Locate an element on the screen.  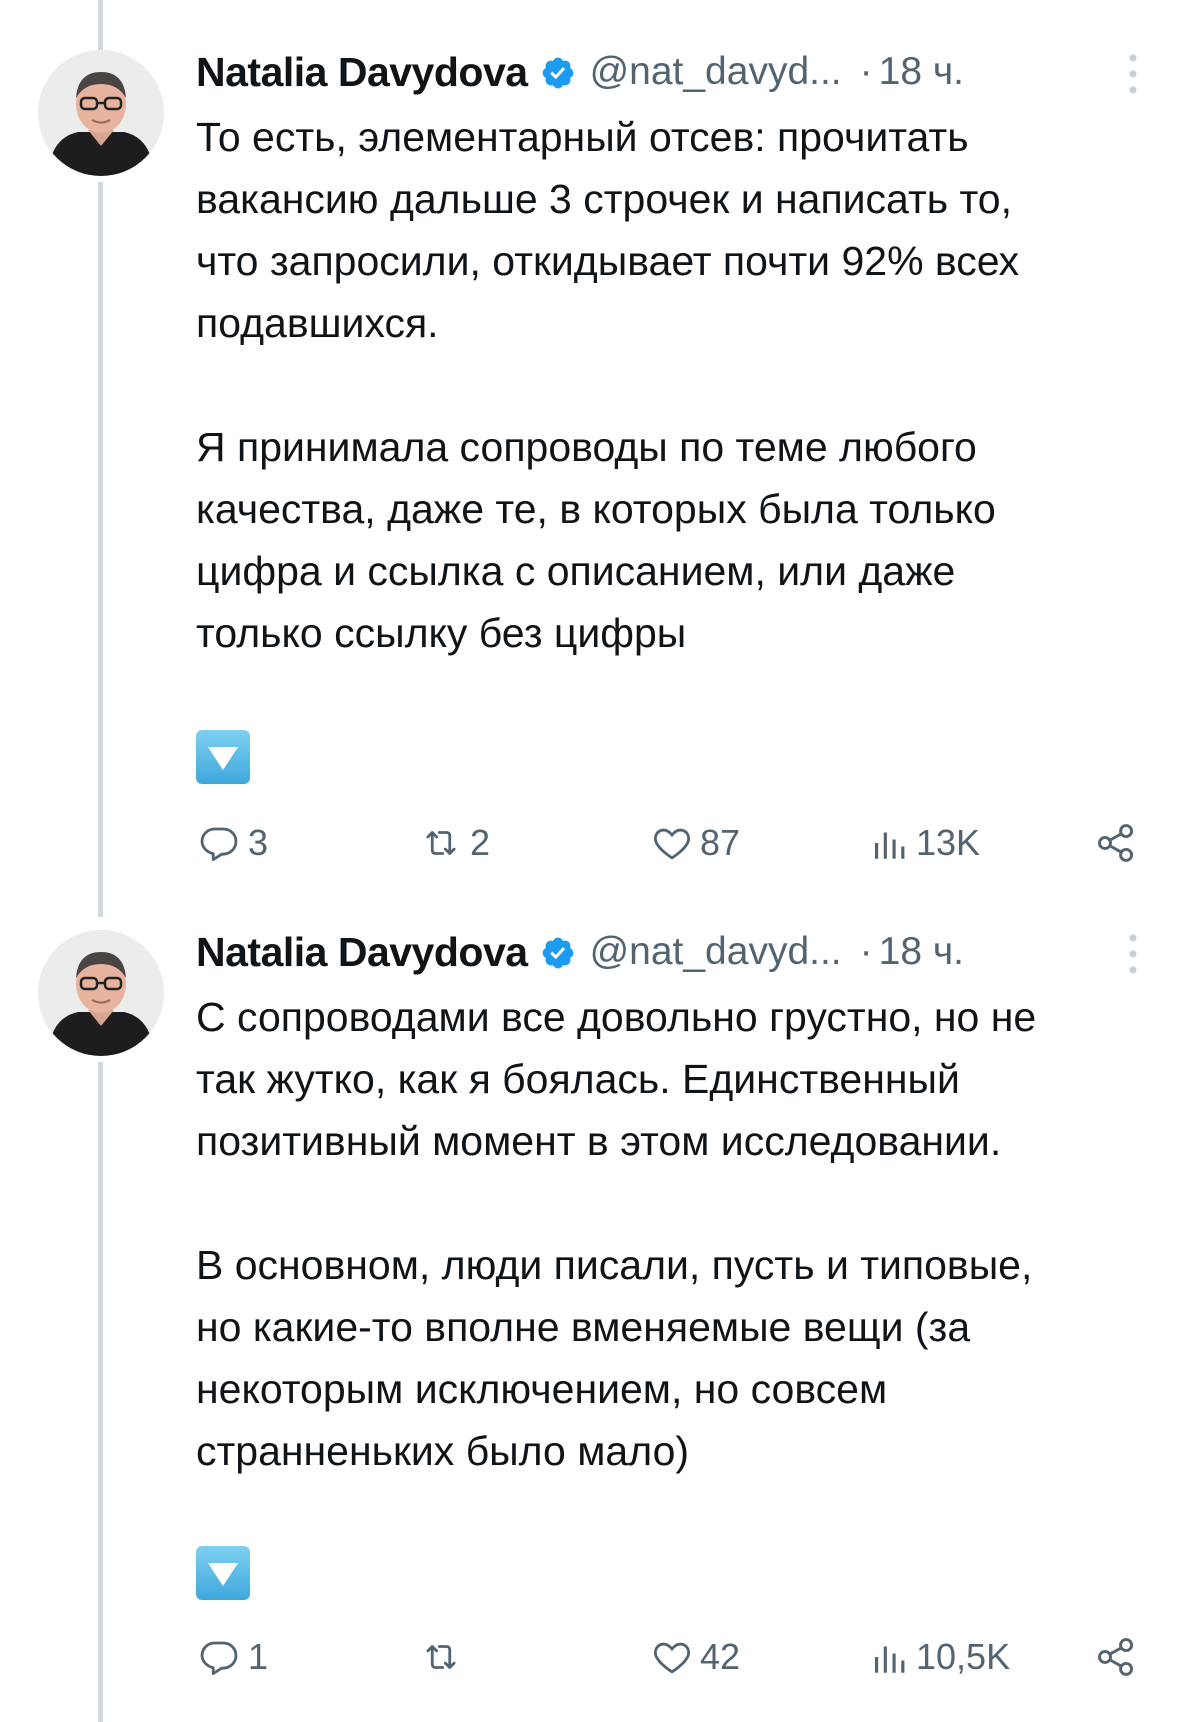
tweet-actions: 3 2 87 13K is located at coordinates (671, 843).